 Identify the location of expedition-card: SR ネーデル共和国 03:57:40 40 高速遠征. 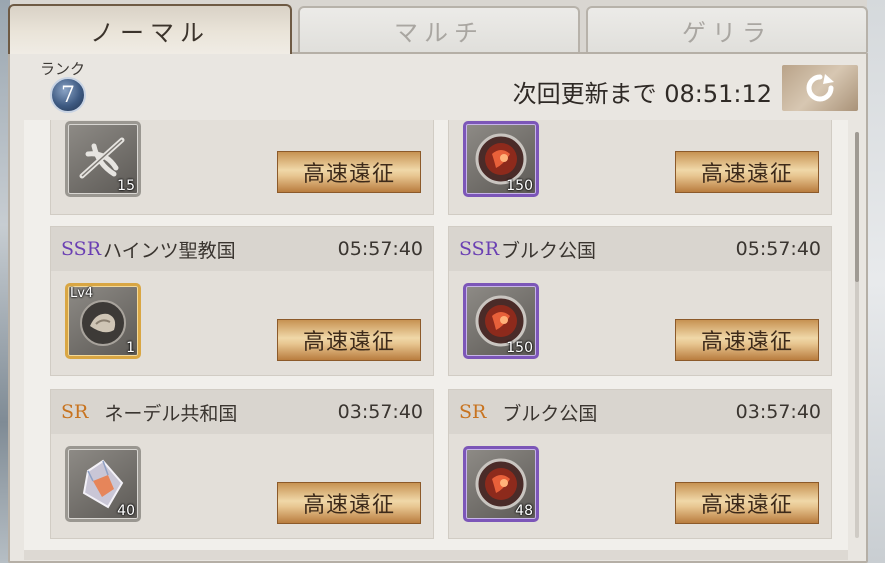
(242, 464).